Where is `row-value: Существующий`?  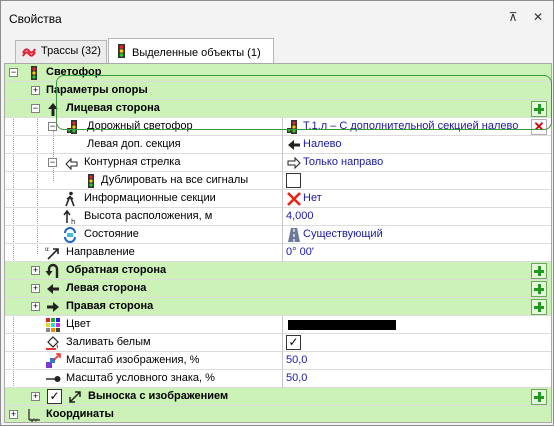
row-value: Существующий is located at coordinates (343, 234).